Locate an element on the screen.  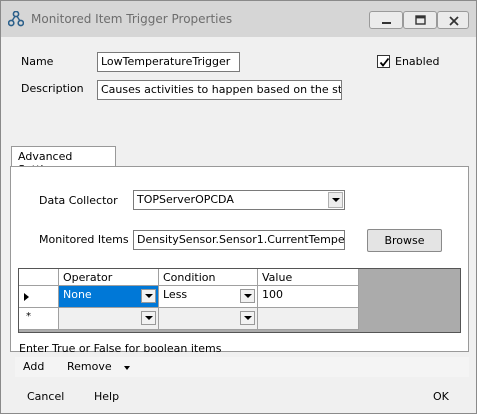
close-icon is located at coordinates (454, 21).